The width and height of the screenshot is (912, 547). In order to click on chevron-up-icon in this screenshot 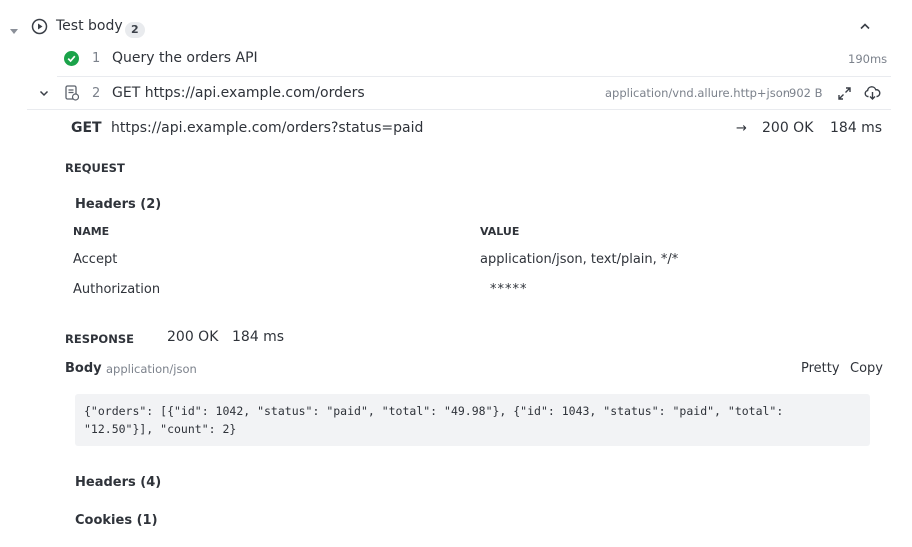, I will do `click(865, 26)`.